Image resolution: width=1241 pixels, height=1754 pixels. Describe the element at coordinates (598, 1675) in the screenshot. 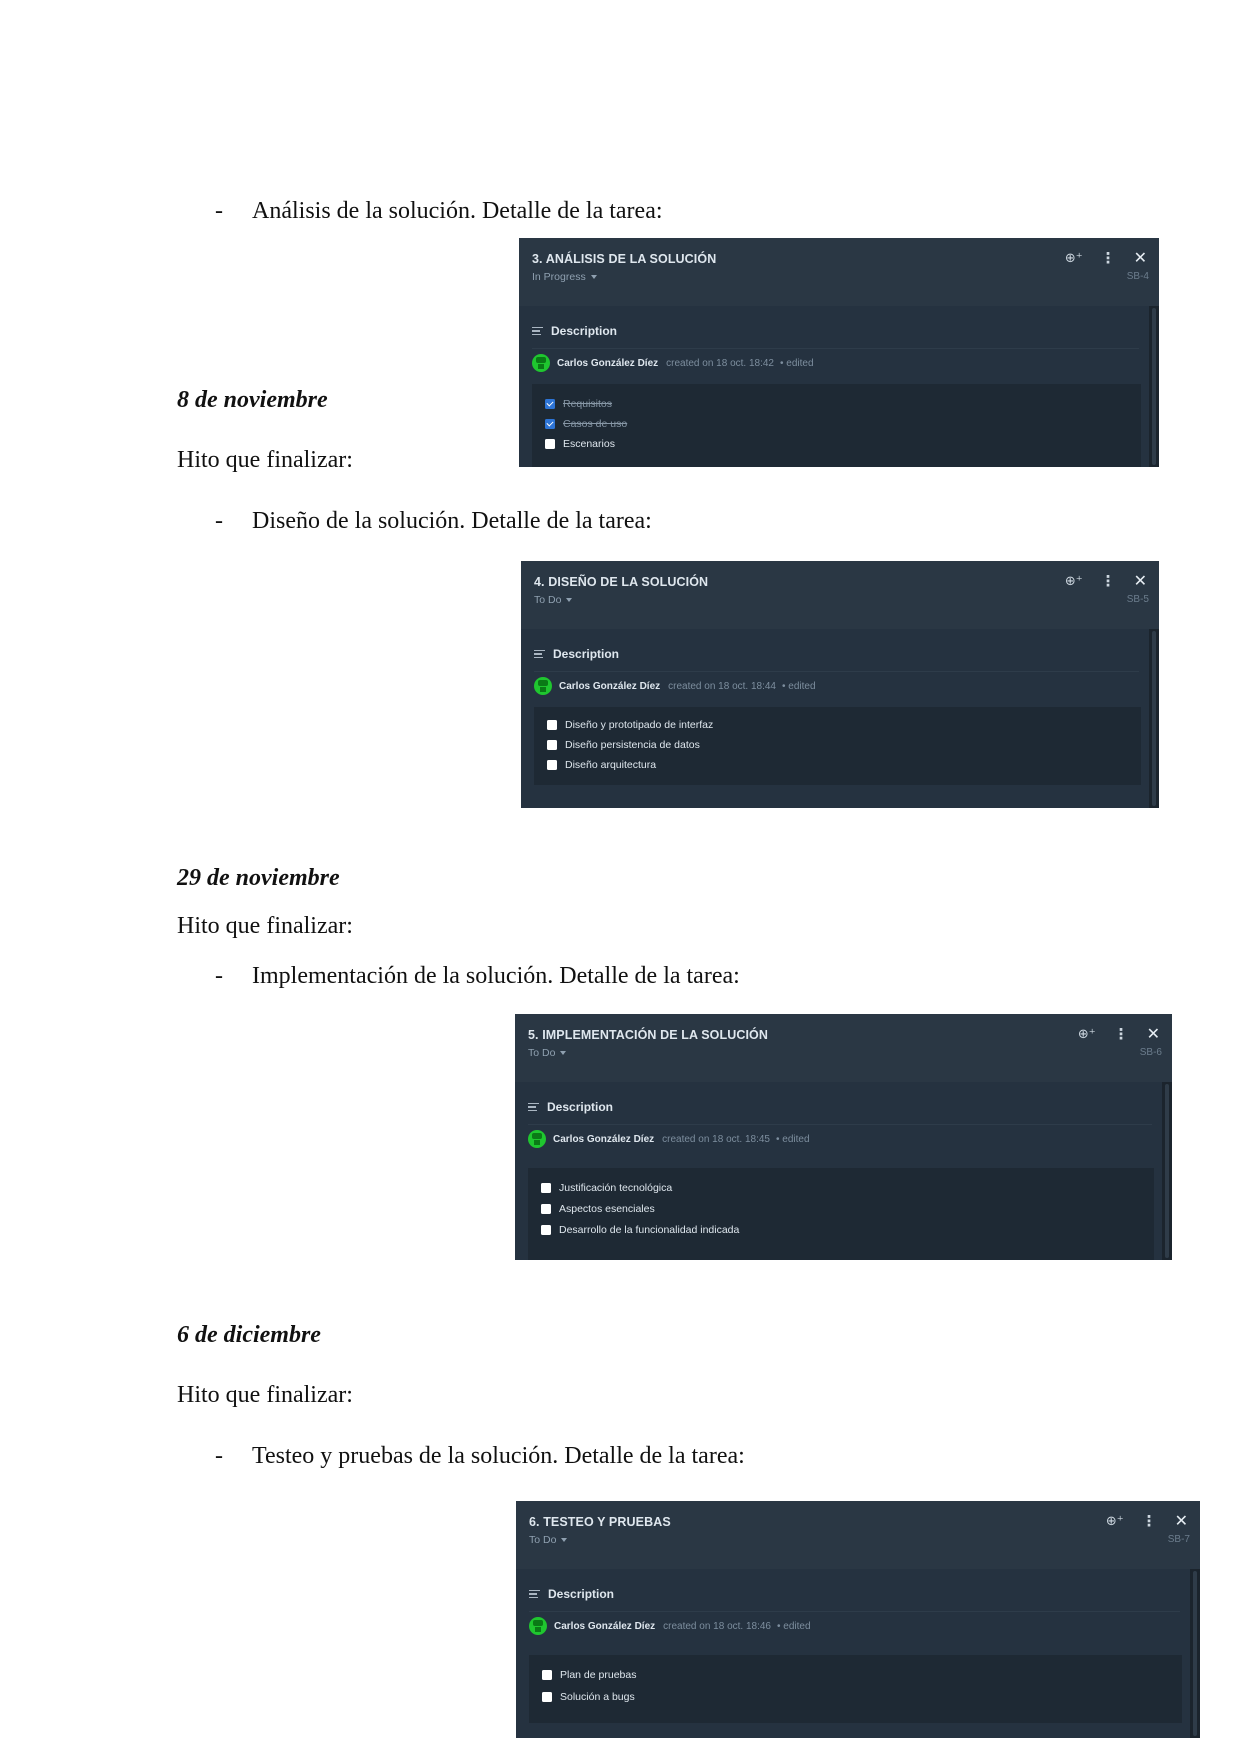

I see `checklist-item-label: Plan de pruebas` at that location.